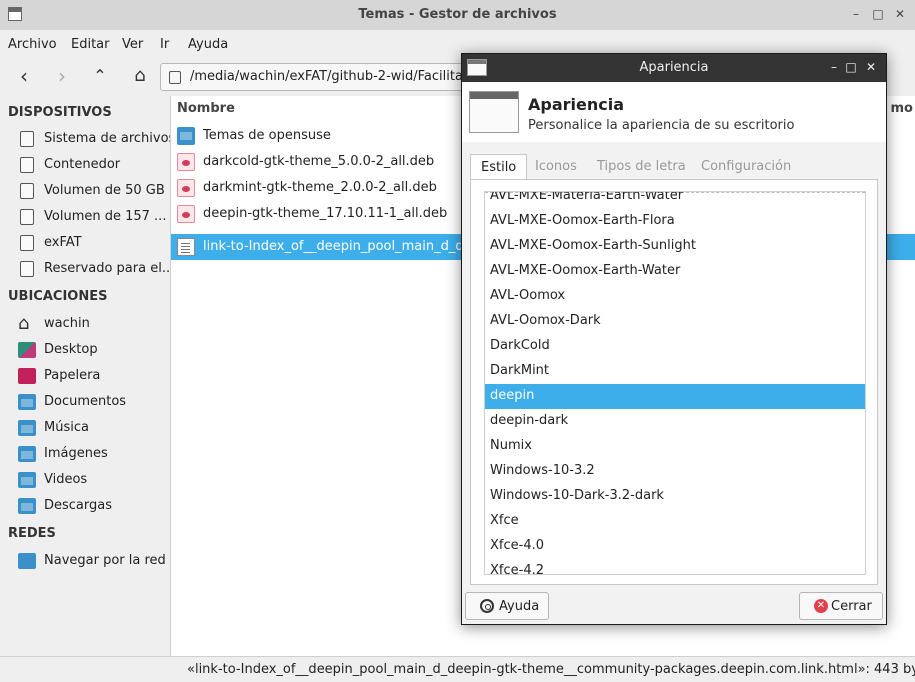 This screenshot has height=682, width=915. Describe the element at coordinates (517, 569) in the screenshot. I see `theme-name: Xfce-4.2` at that location.